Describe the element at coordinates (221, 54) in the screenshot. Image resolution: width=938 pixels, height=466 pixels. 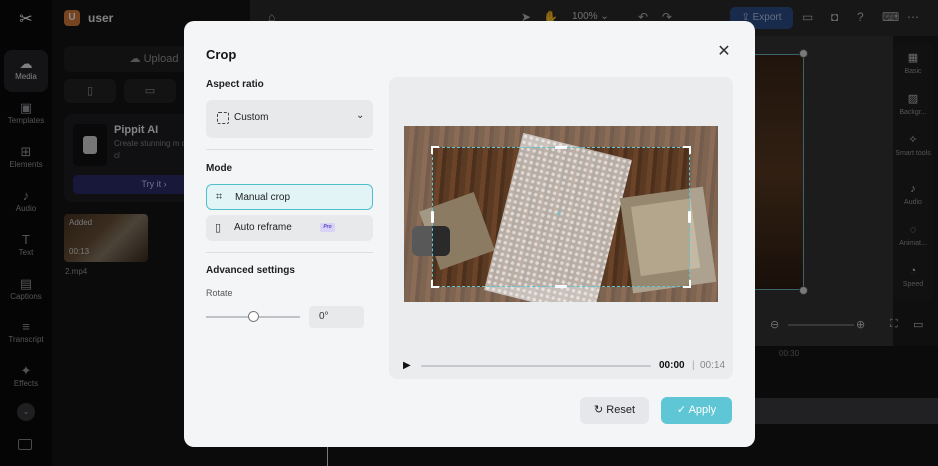
I see `dialog-title: Crop` at that location.